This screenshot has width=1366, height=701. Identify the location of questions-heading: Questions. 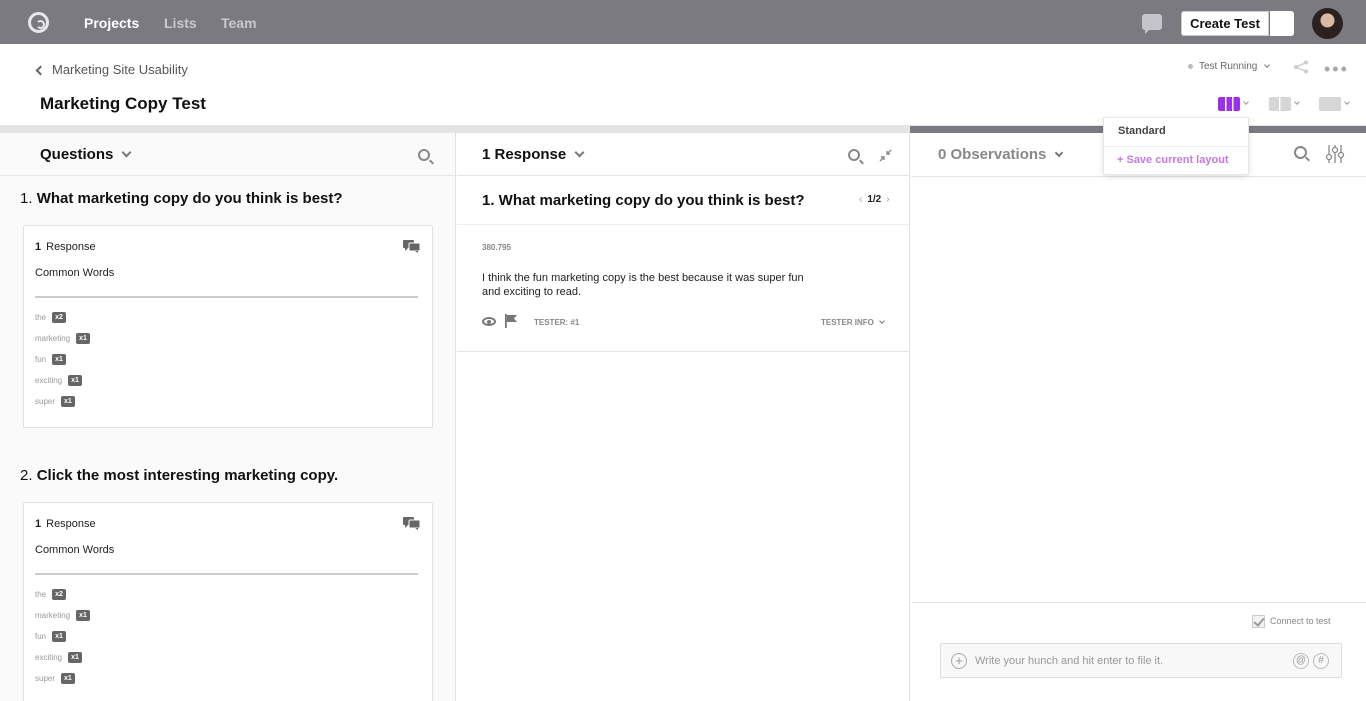
(77, 154).